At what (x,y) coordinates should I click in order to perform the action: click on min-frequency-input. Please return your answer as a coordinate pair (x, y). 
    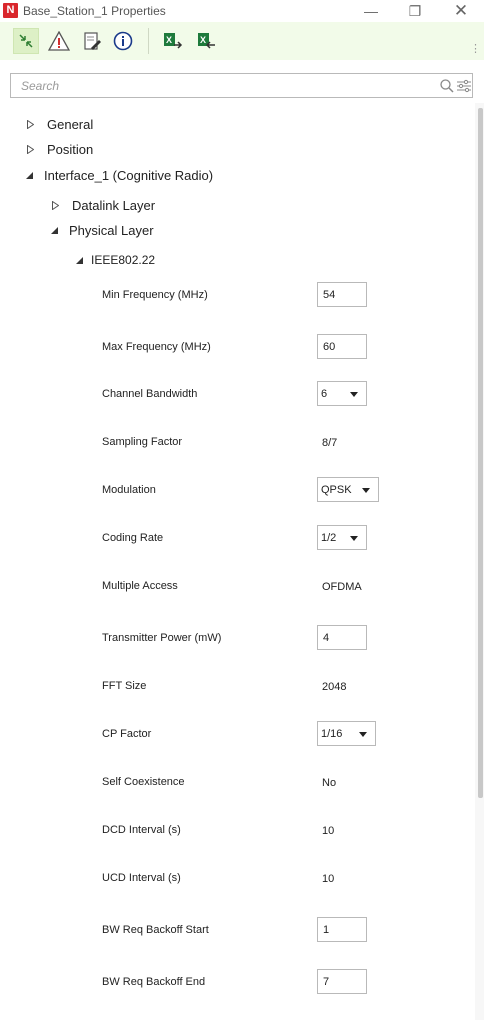
    Looking at the image, I should click on (342, 294).